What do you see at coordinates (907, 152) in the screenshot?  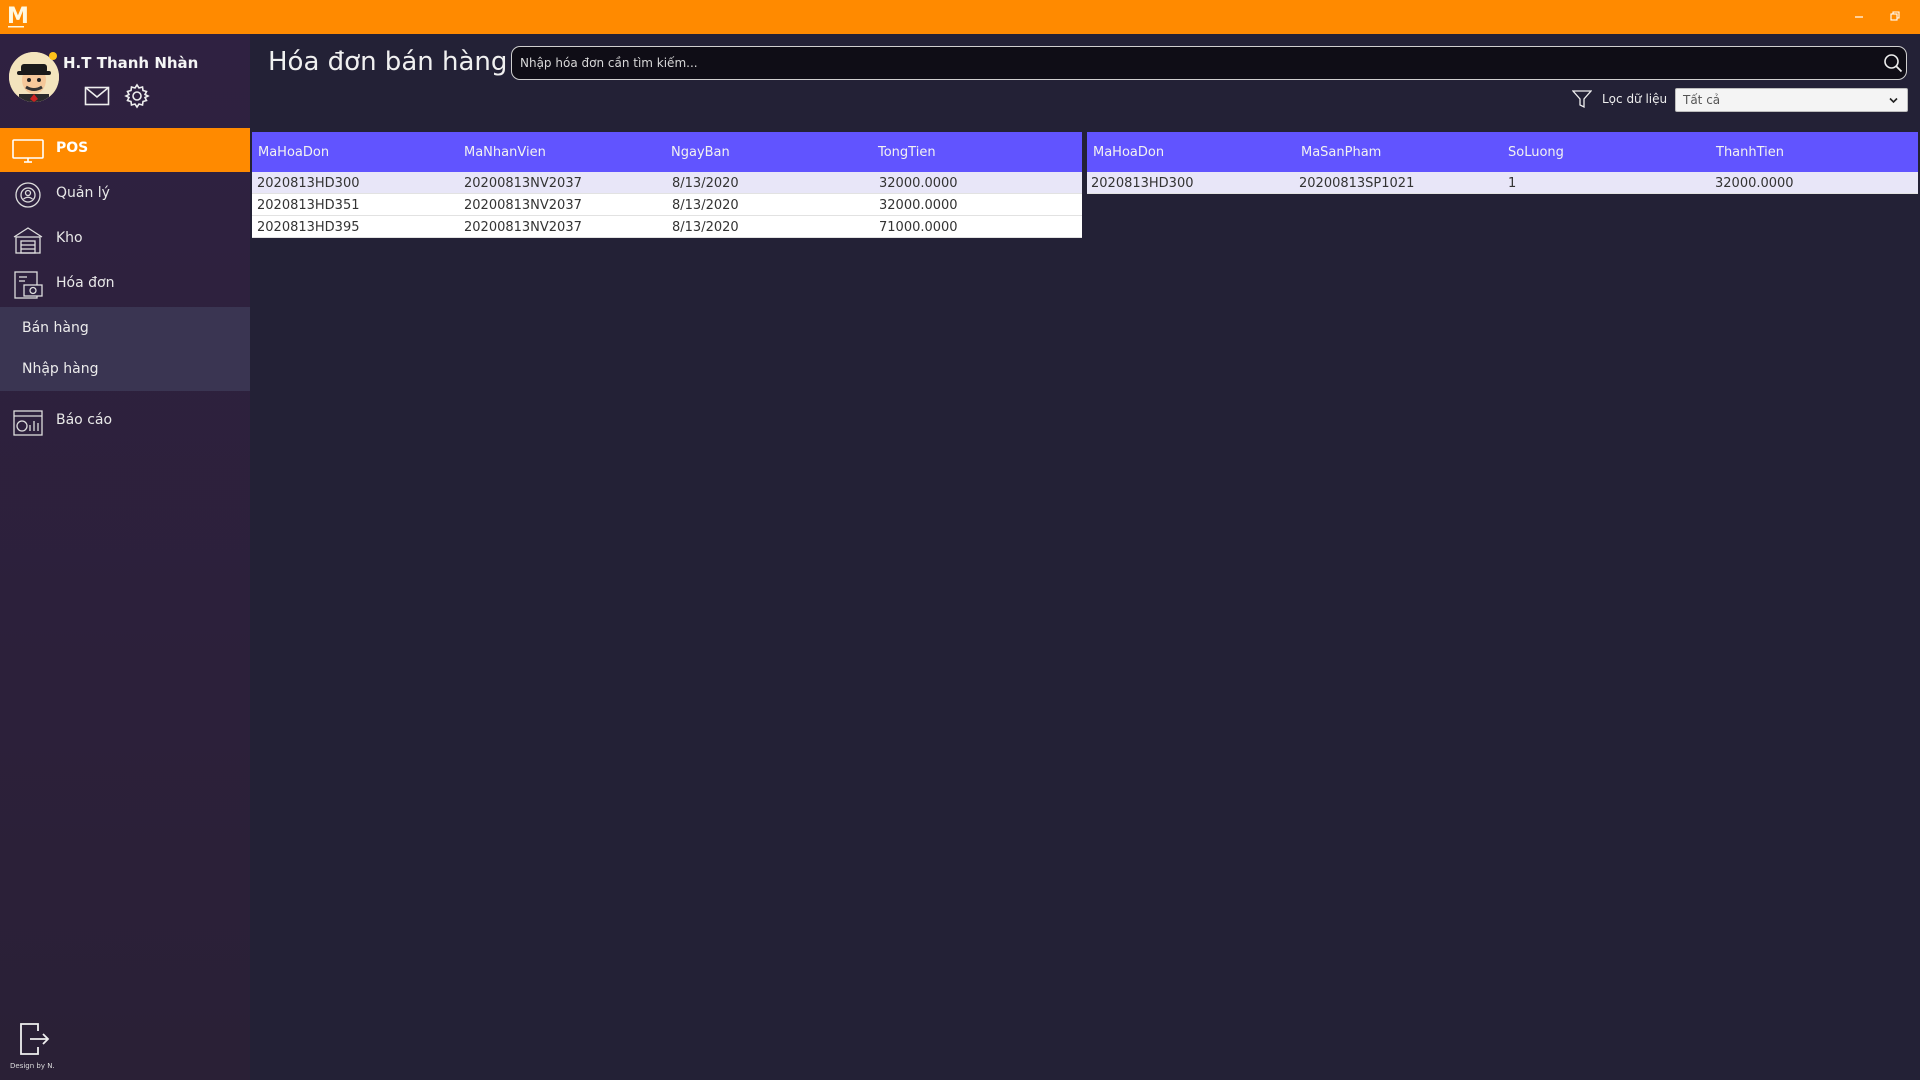 I see `column-header: TongTien` at bounding box center [907, 152].